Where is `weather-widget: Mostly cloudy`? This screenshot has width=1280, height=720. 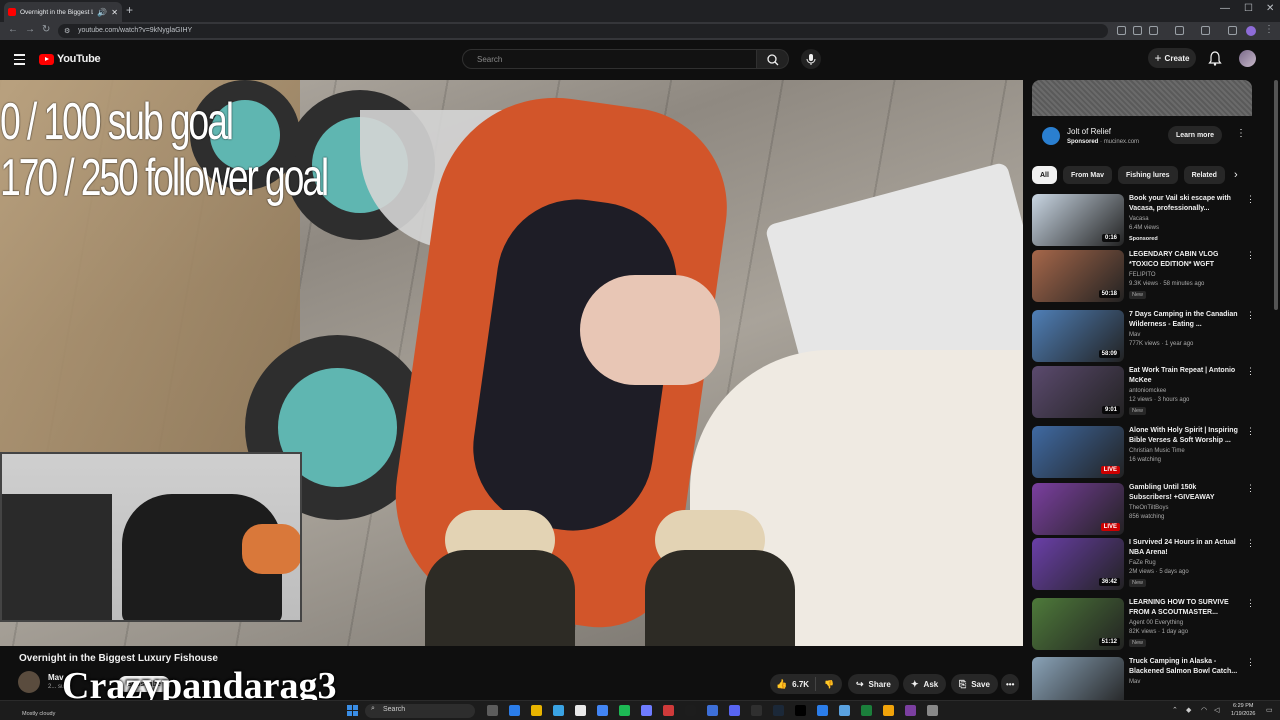 weather-widget: Mostly cloudy is located at coordinates (38, 714).